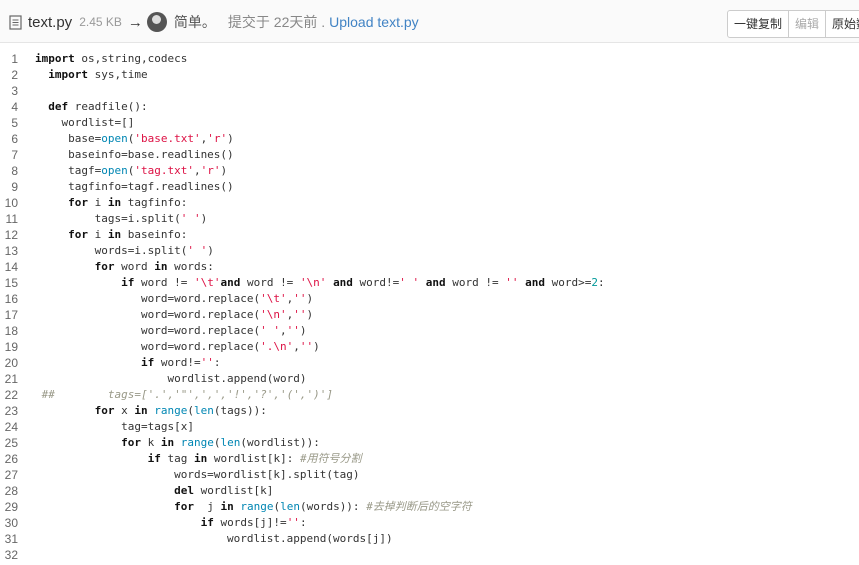 The image size is (859, 565). Describe the element at coordinates (9, 155) in the screenshot. I see `line-number: 7` at that location.